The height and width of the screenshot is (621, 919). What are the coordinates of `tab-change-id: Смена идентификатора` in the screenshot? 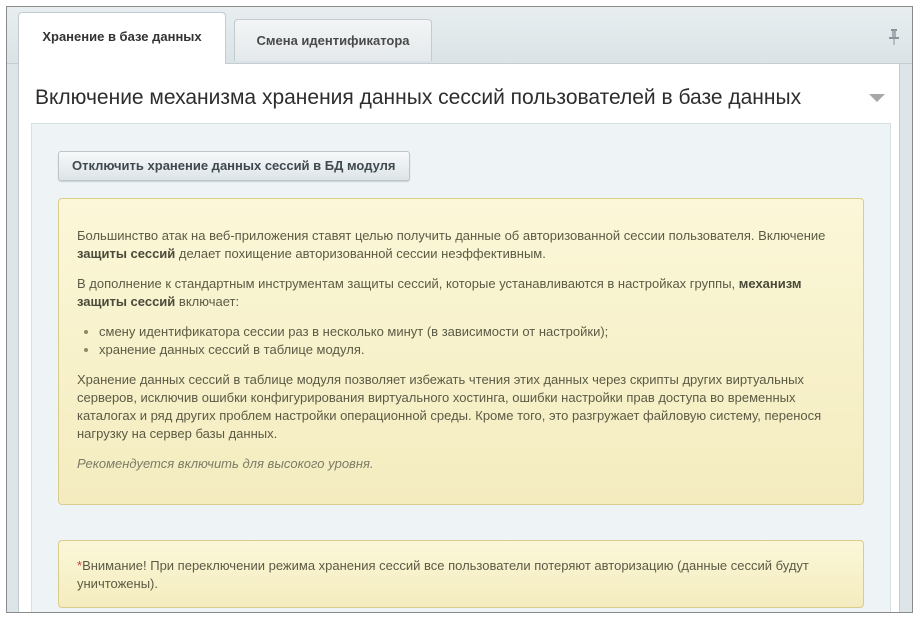 It's located at (333, 40).